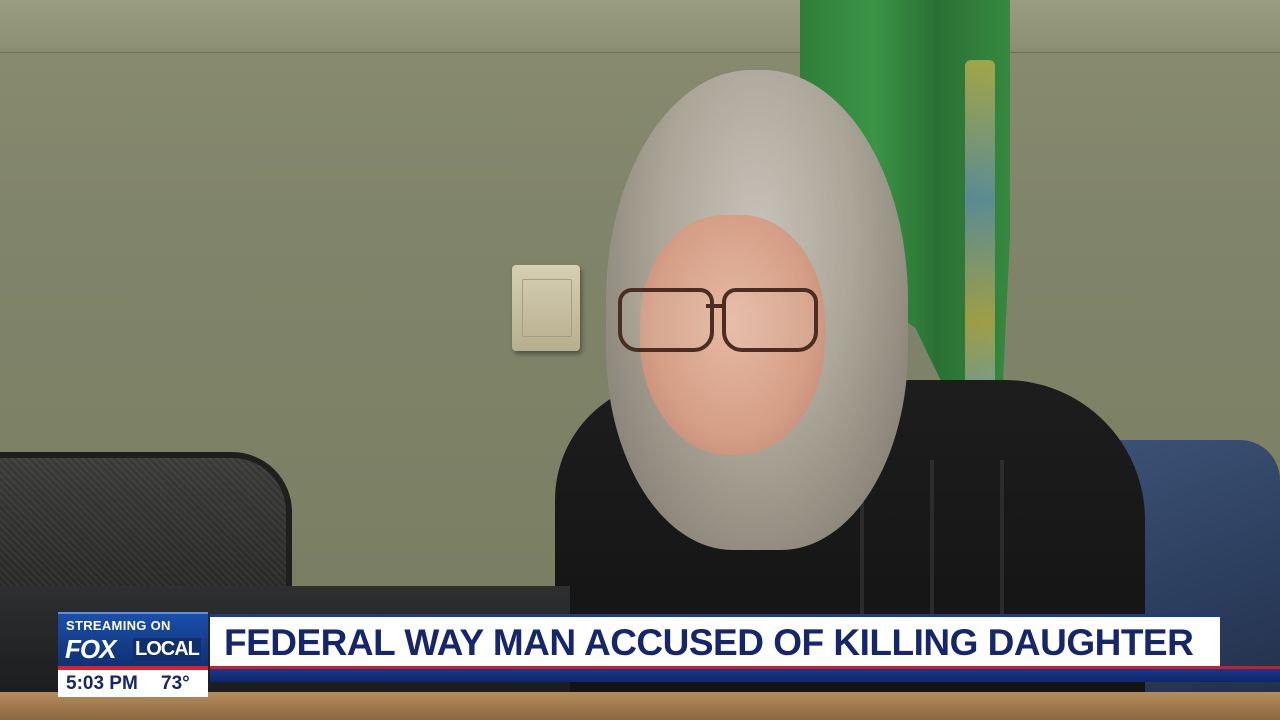 Image resolution: width=1280 pixels, height=720 pixels. What do you see at coordinates (745, 675) in the screenshot?
I see `ticker-band` at bounding box center [745, 675].